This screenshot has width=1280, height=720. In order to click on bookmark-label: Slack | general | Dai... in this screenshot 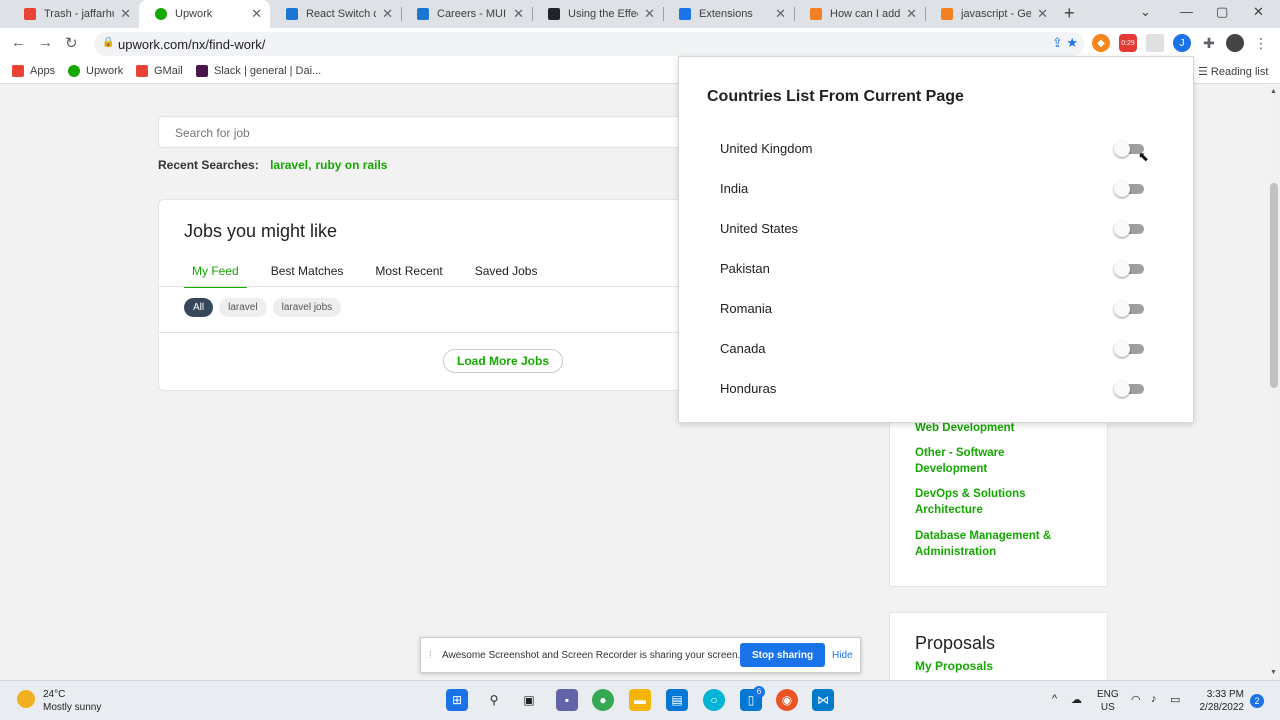, I will do `click(268, 71)`.